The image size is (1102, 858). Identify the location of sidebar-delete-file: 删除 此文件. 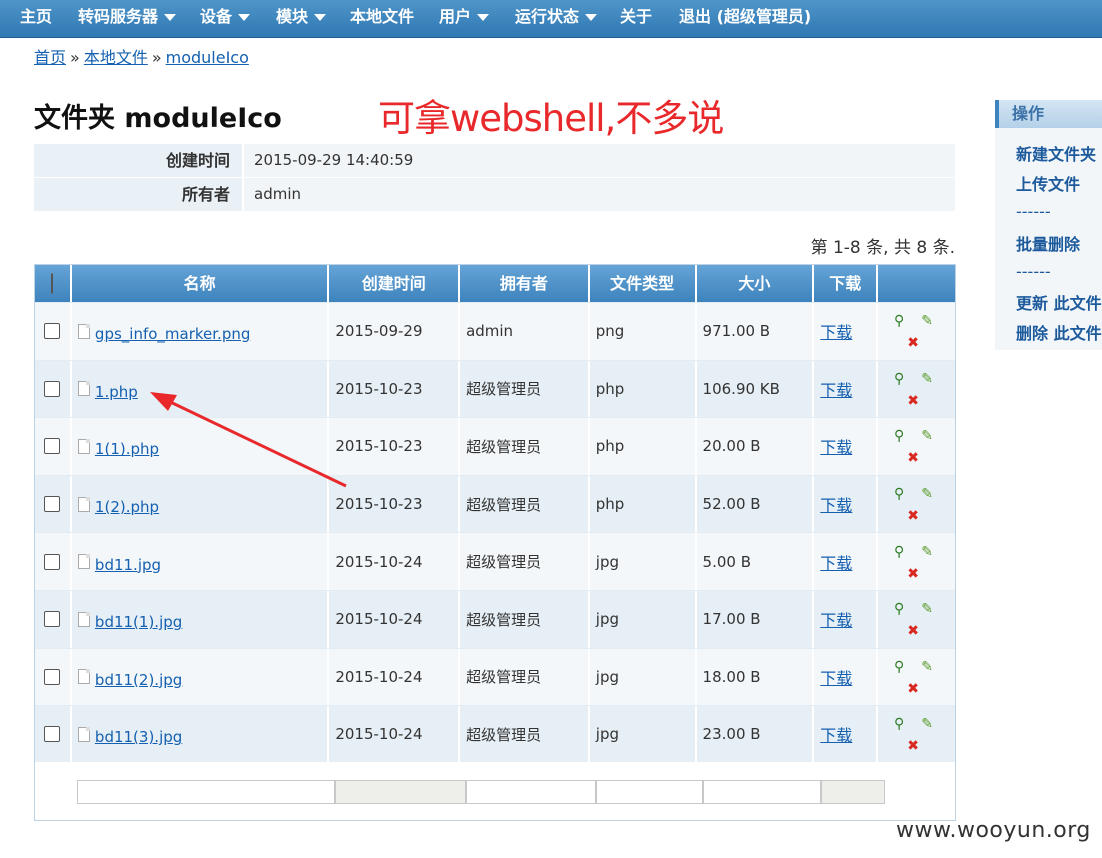
(1059, 332).